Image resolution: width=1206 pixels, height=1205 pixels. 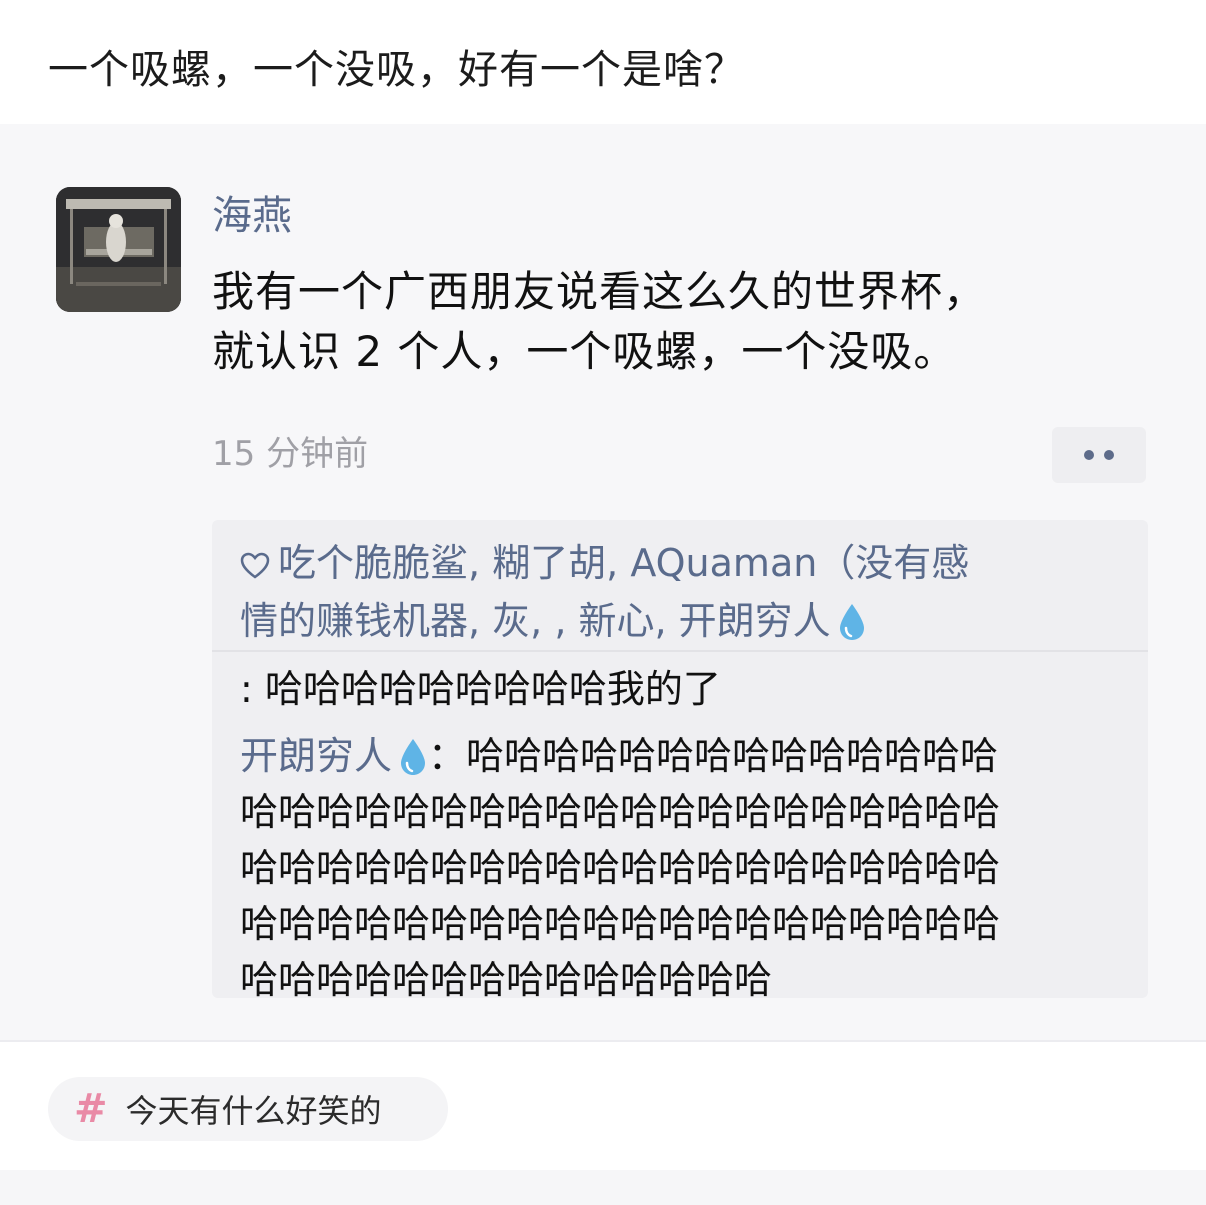 What do you see at coordinates (603, 1187) in the screenshot?
I see `bottom-band` at bounding box center [603, 1187].